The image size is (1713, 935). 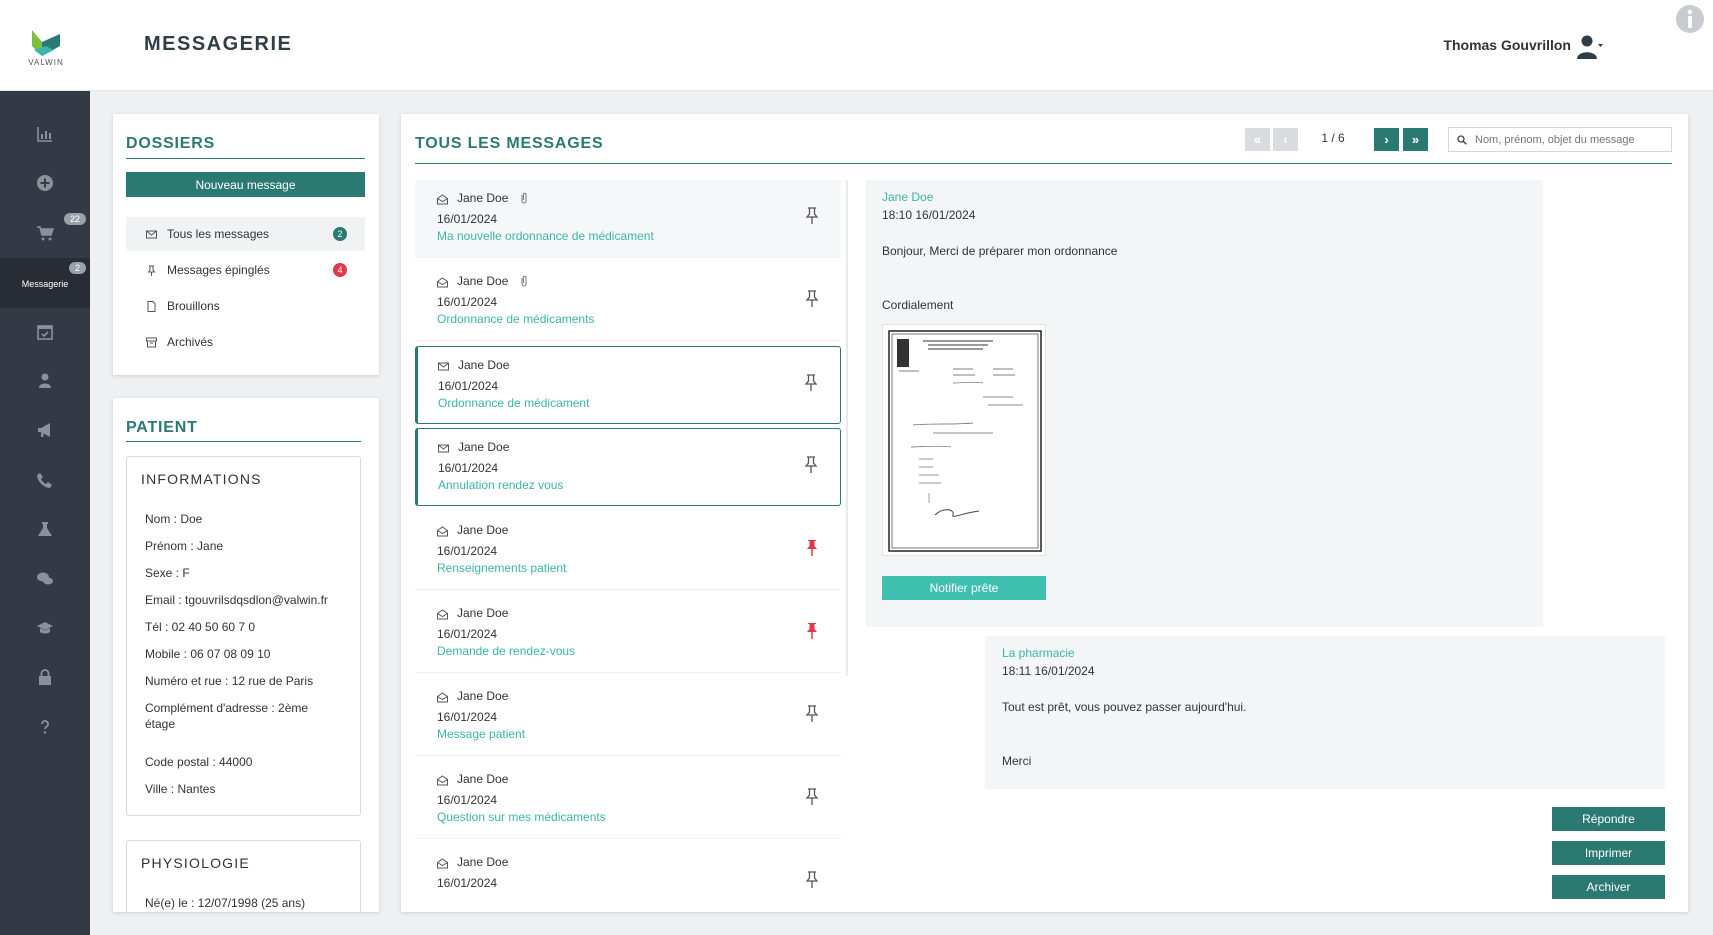 I want to click on sidebar-item-patients, so click(x=45, y=381).